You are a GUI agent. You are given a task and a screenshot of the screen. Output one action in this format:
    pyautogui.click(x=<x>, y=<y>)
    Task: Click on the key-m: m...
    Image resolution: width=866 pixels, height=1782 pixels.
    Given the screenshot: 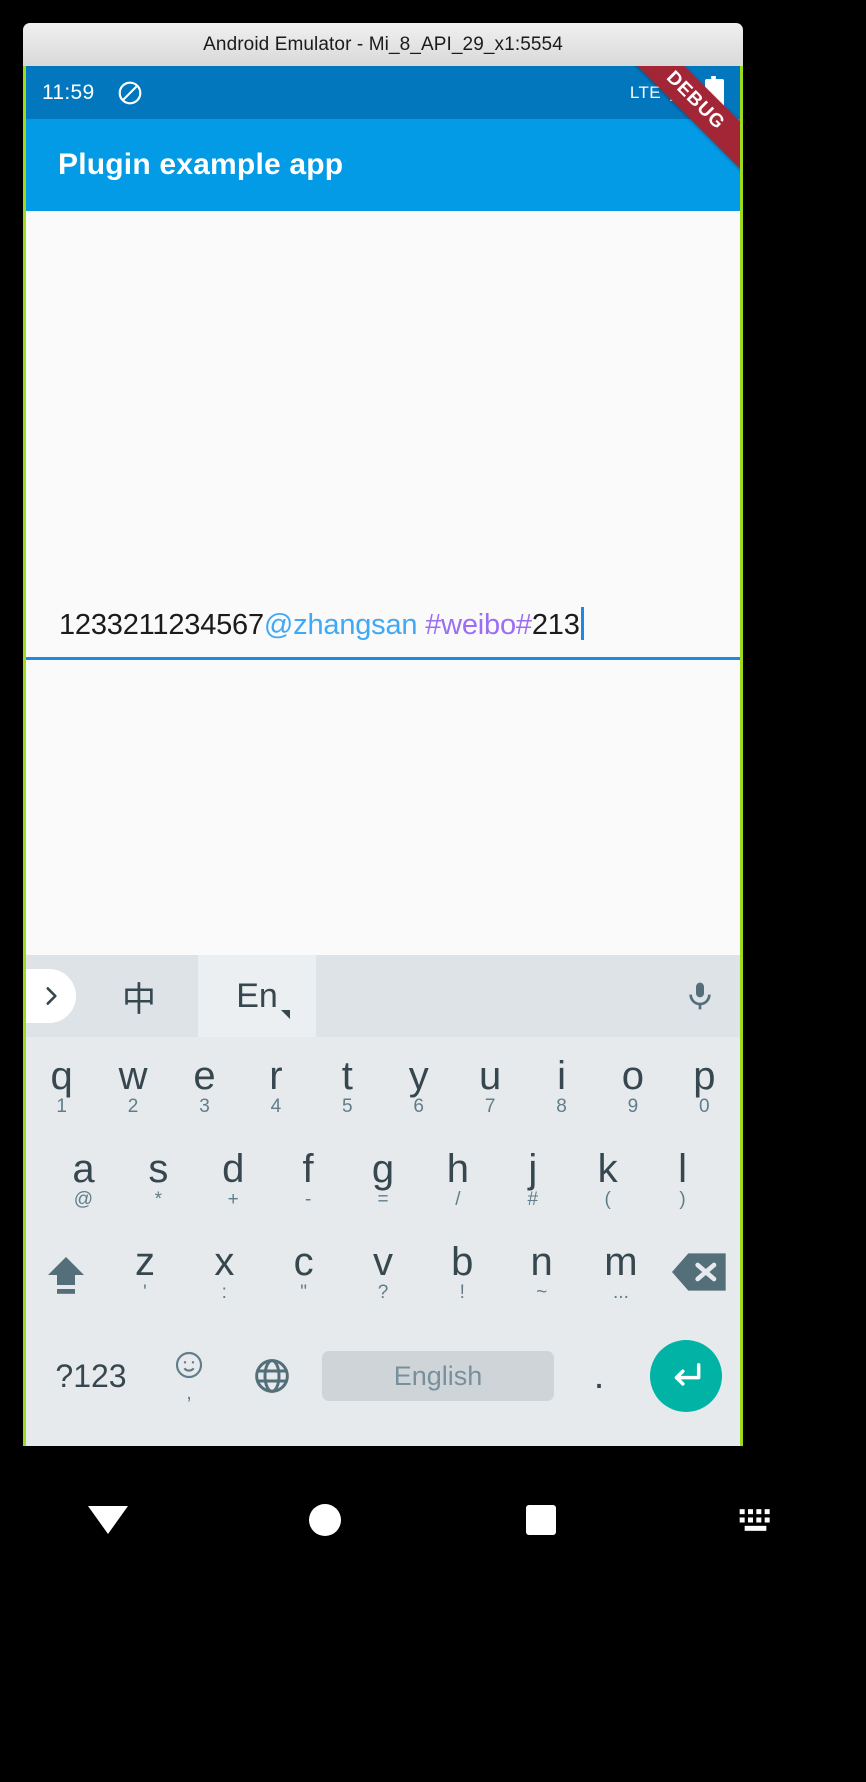 What is the action you would take?
    pyautogui.click(x=620, y=1266)
    